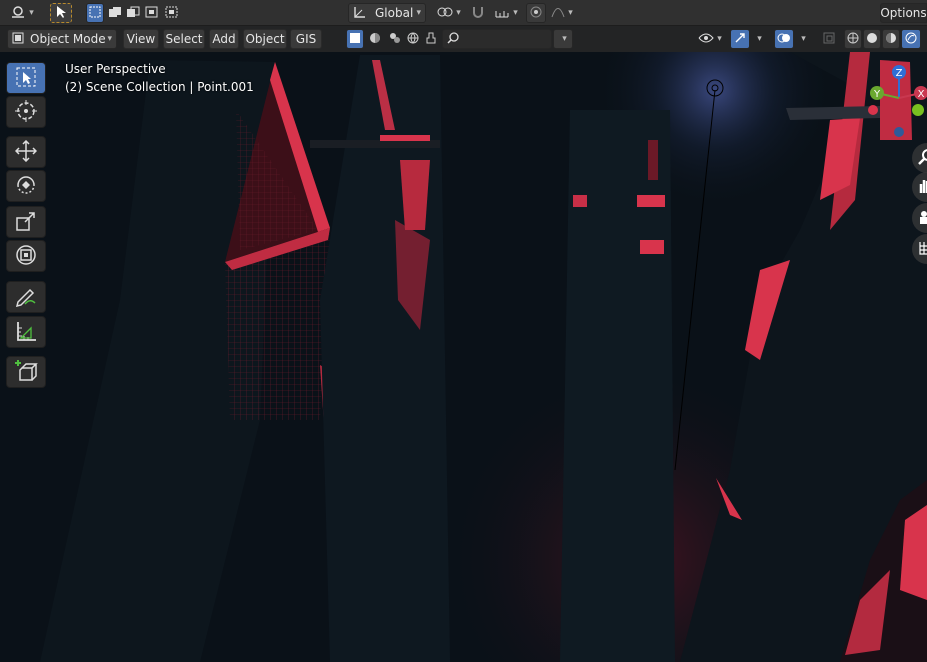 Image resolution: width=927 pixels, height=662 pixels. I want to click on object-mode-icon, so click(18, 39).